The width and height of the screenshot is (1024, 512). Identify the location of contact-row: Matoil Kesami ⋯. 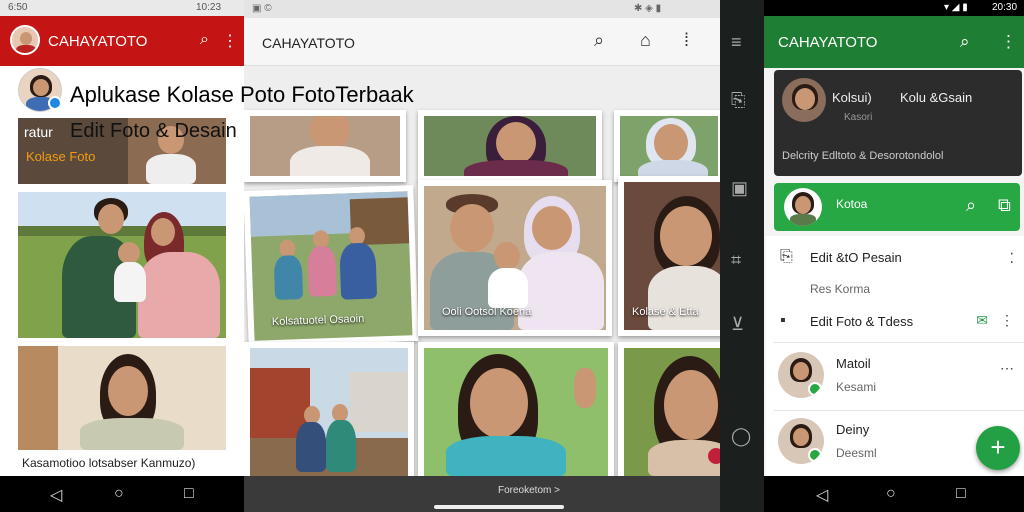
(895, 378).